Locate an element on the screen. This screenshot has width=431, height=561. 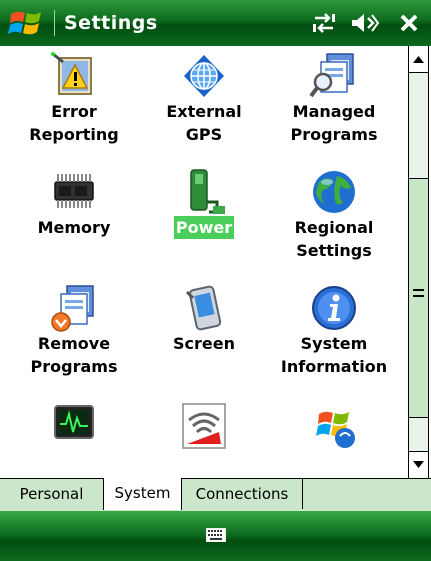
item-wifi is located at coordinates (204, 435).